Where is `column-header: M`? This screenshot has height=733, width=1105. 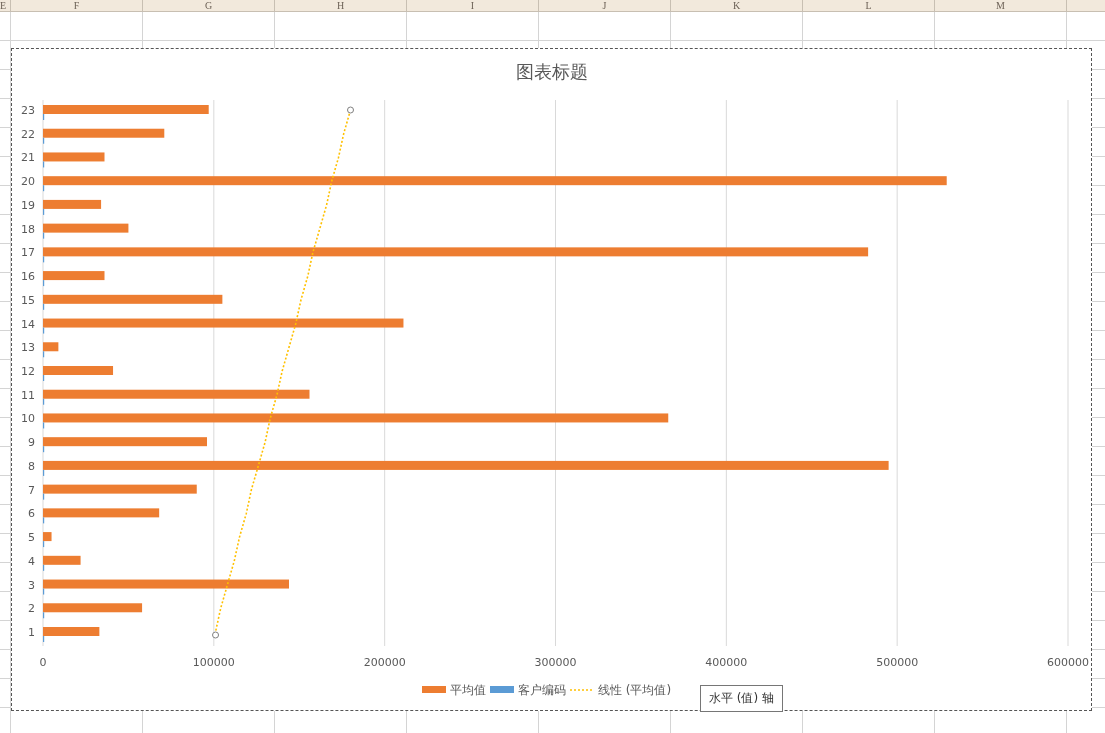 column-header: M is located at coordinates (1001, 5).